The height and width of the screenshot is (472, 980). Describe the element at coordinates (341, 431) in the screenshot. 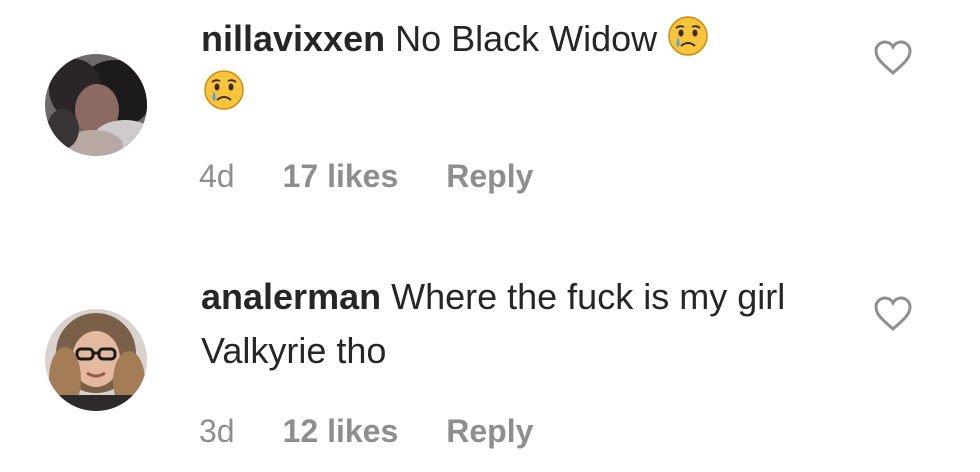

I see `comment-likes: 12 likes` at that location.